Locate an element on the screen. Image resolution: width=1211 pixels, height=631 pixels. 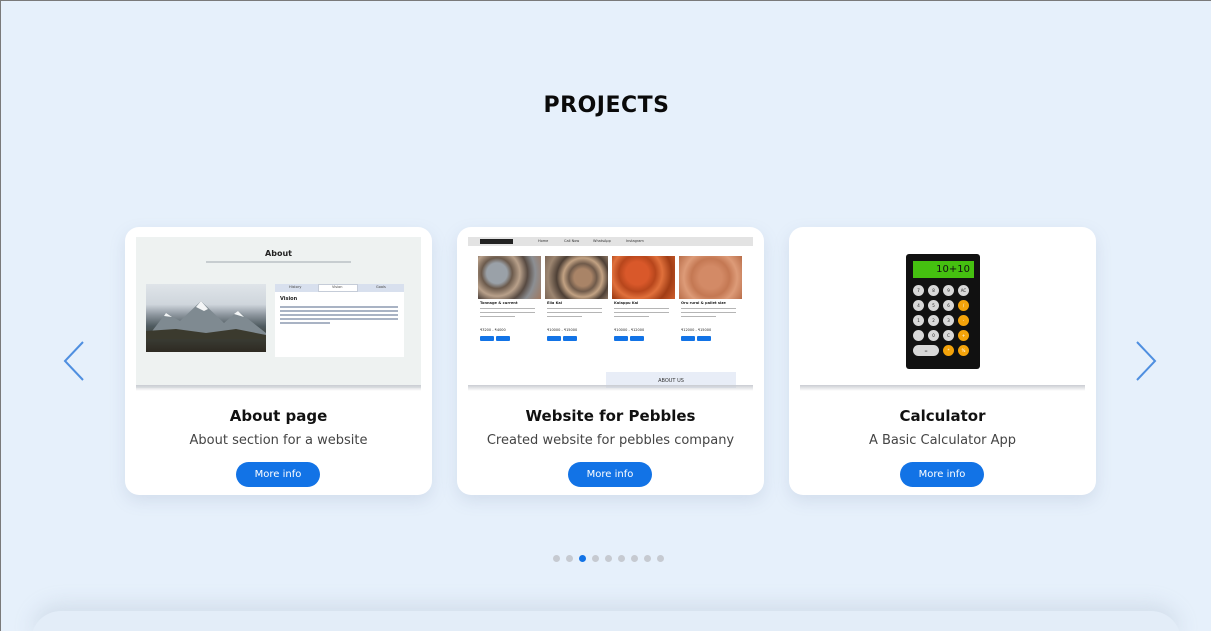
product-name: Oru rural & pallet size is located at coordinates (703, 303).